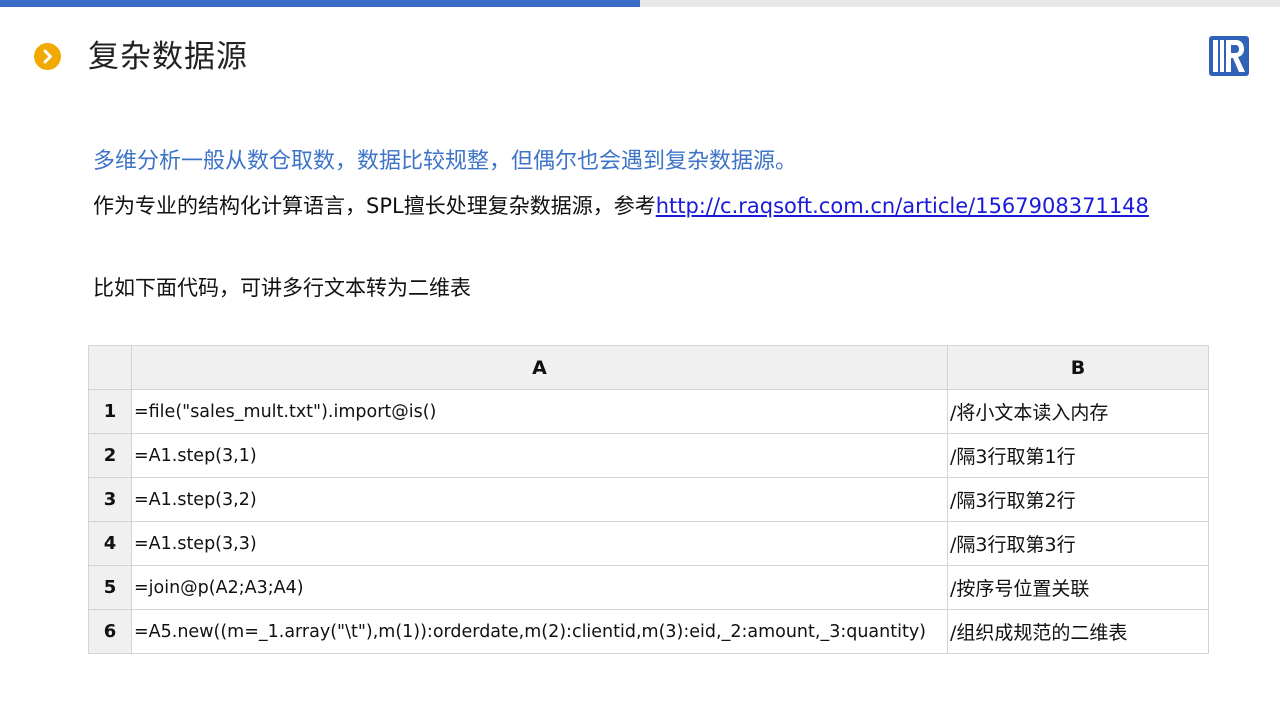  Describe the element at coordinates (539, 543) in the screenshot. I see `code-cell: =A1.step(3,3)` at that location.